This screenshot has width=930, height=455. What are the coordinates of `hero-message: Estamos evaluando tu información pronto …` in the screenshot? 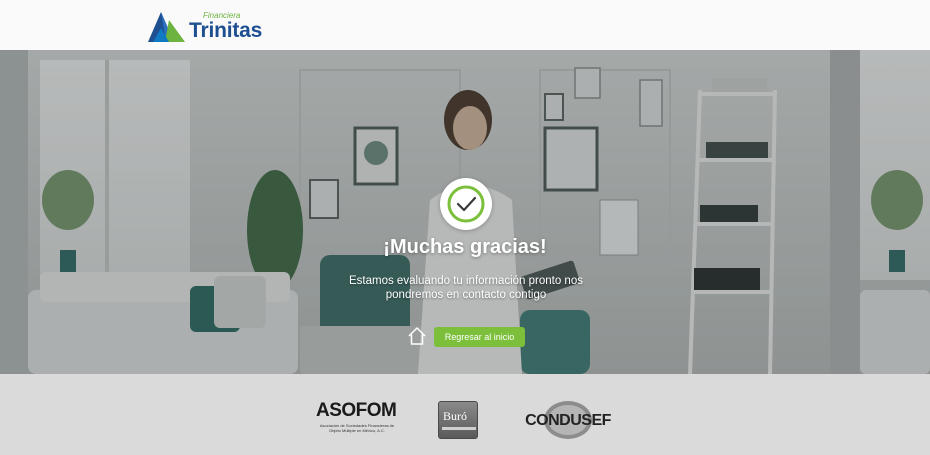 It's located at (466, 288).